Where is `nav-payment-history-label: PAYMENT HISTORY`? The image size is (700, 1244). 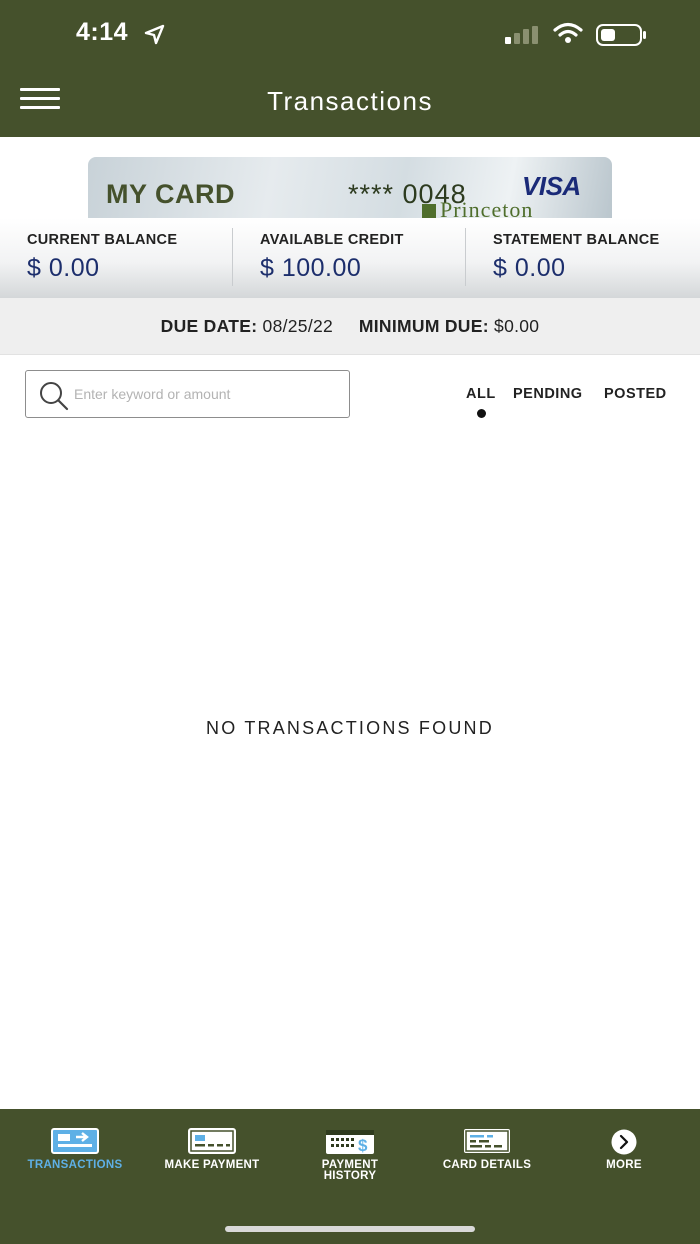 nav-payment-history-label: PAYMENT HISTORY is located at coordinates (350, 1170).